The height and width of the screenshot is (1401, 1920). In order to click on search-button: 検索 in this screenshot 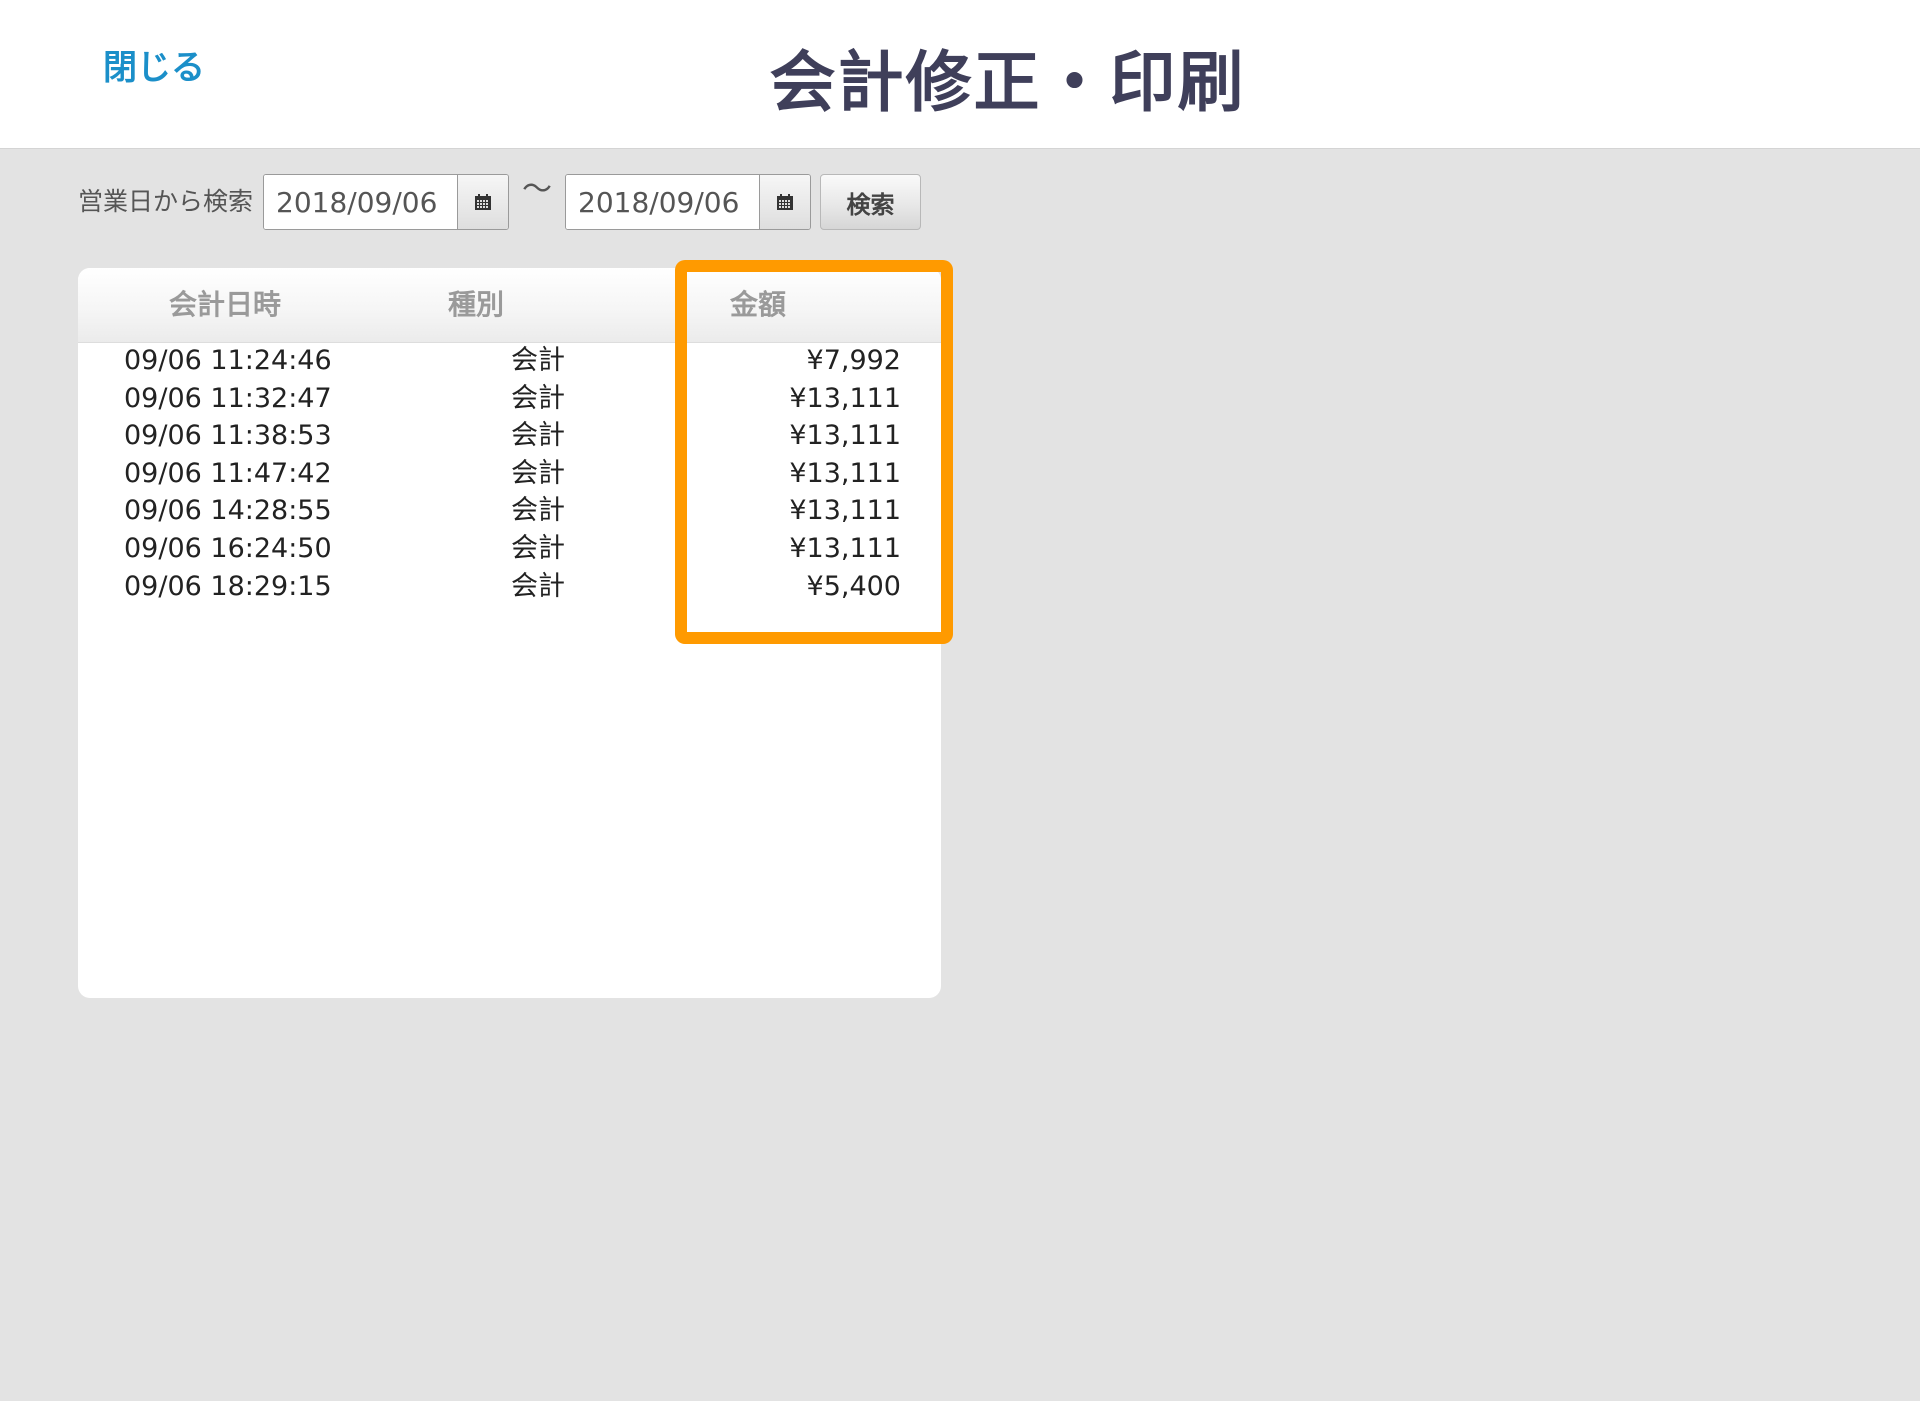, I will do `click(871, 202)`.